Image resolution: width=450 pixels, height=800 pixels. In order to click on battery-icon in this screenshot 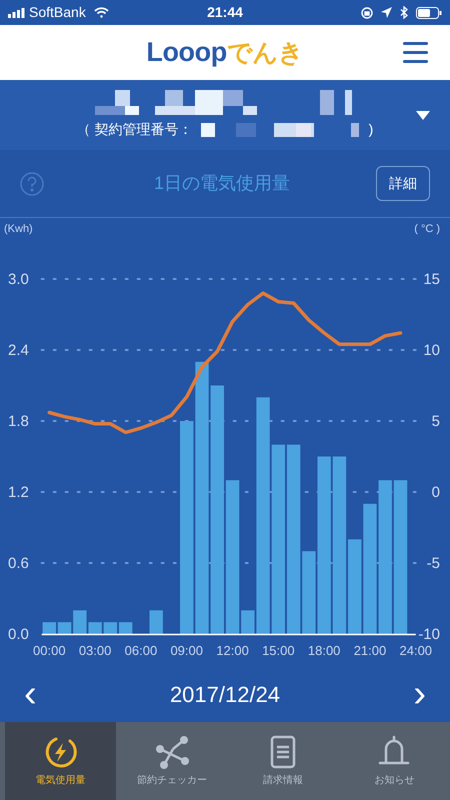, I will do `click(429, 12)`.